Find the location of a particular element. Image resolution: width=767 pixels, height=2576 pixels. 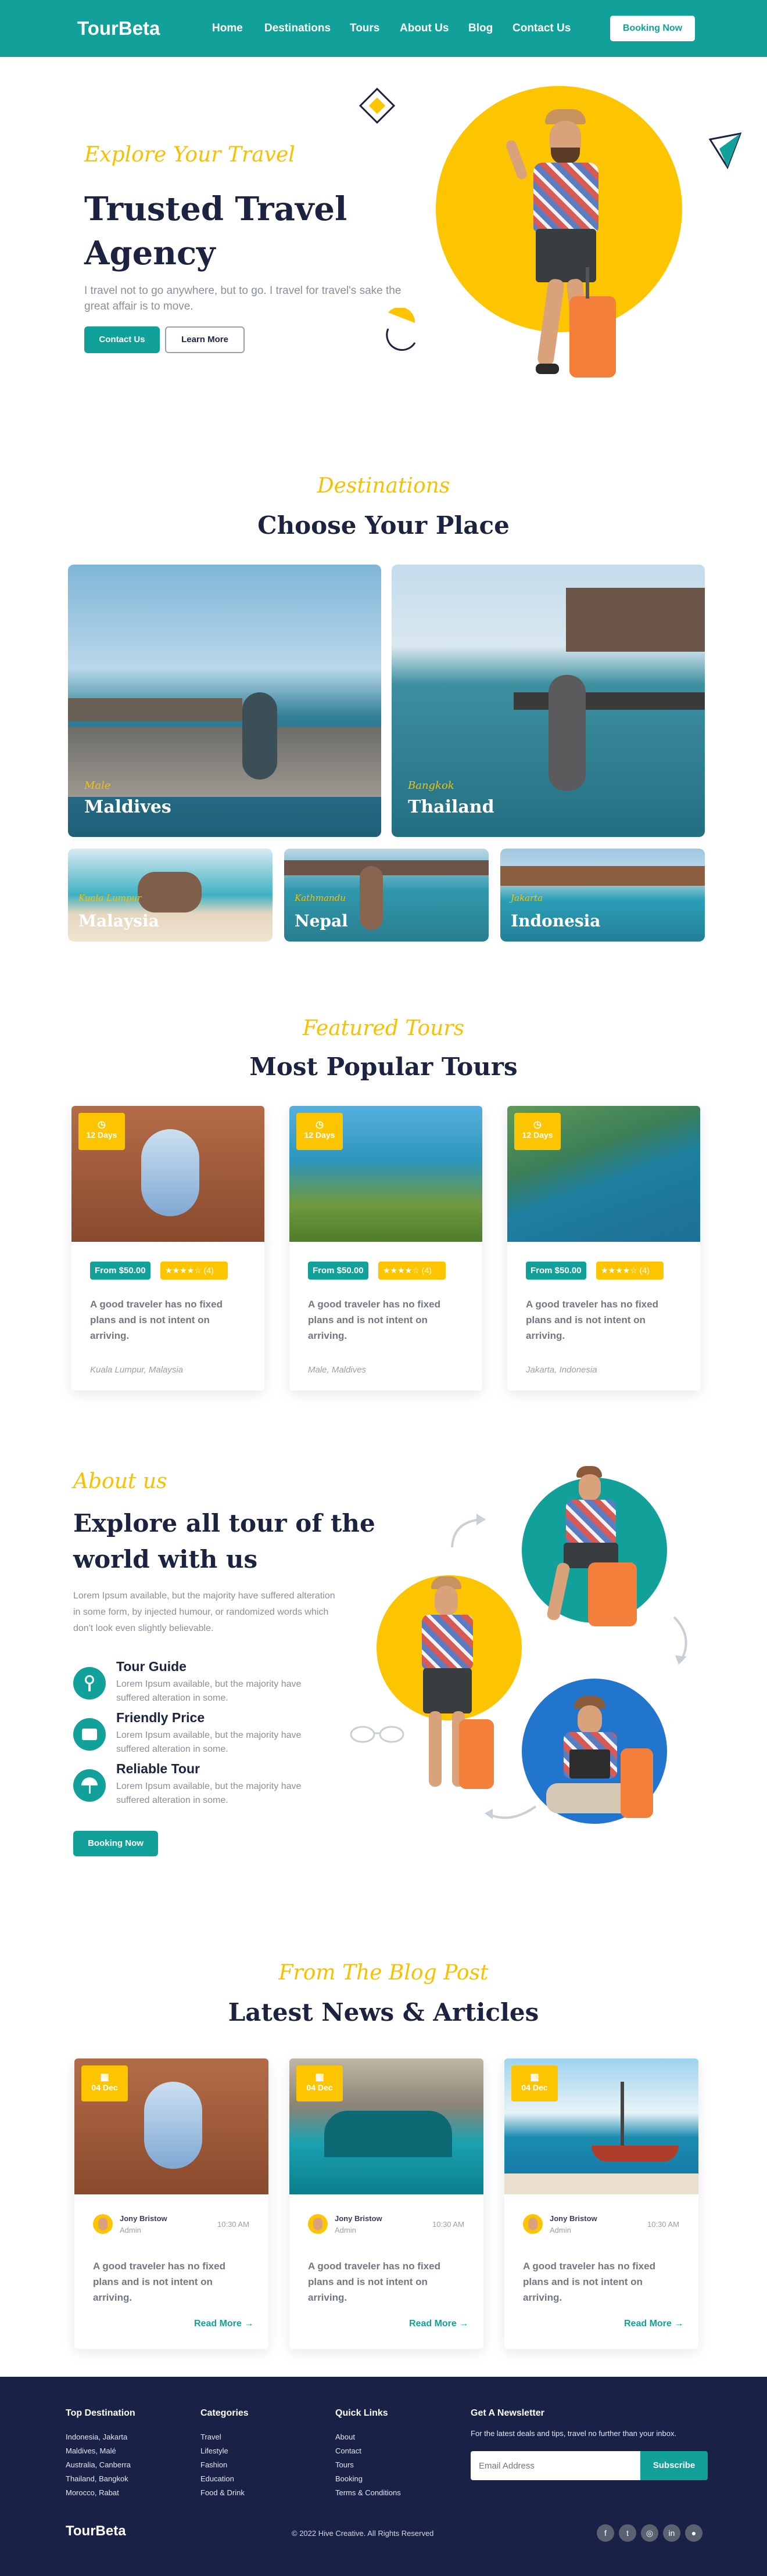

footer-link: Morocco, Rabat is located at coordinates (92, 2493).